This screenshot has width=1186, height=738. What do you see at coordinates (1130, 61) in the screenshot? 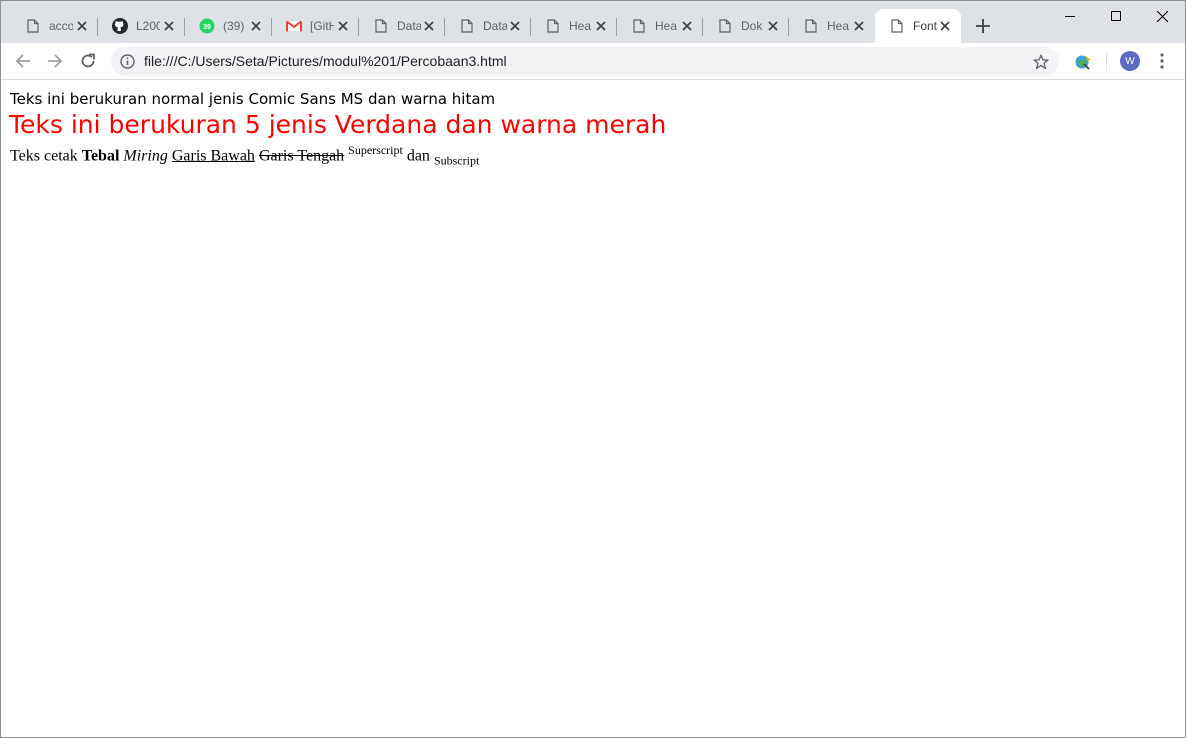
I see `profile-avatar: W` at bounding box center [1130, 61].